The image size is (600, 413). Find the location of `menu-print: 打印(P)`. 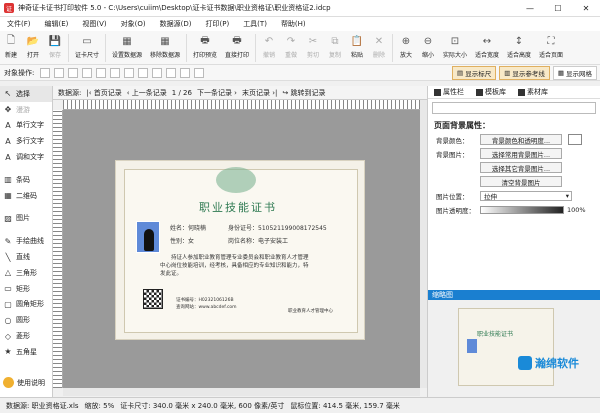

menu-print: 打印(P) is located at coordinates (218, 24).